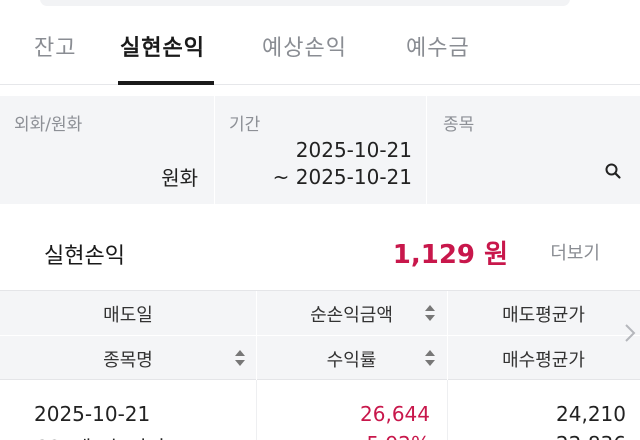  I want to click on tab-deposit: 예수금, so click(438, 46).